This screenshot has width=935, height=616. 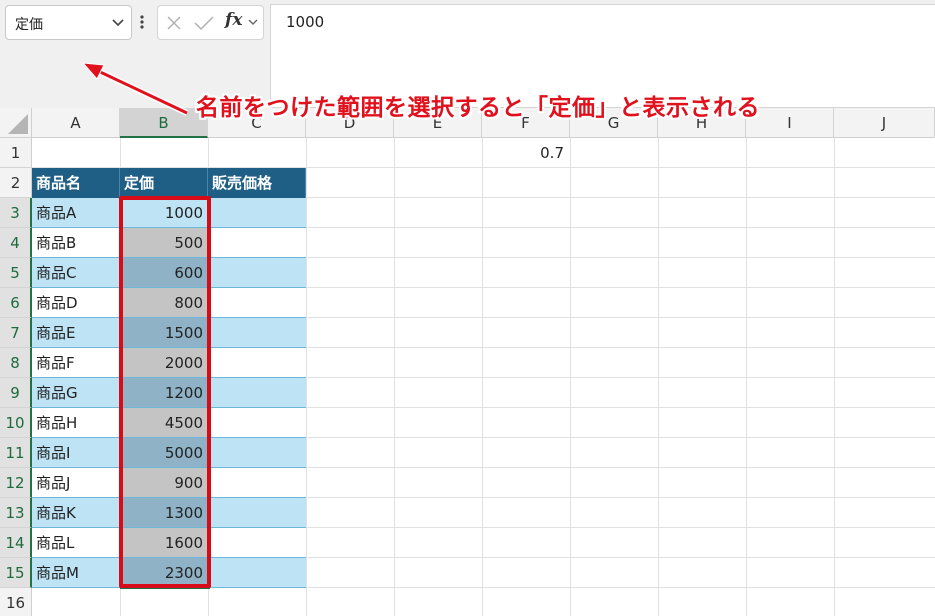 What do you see at coordinates (76, 303) in the screenshot?
I see `product-name-cell: 商品D` at bounding box center [76, 303].